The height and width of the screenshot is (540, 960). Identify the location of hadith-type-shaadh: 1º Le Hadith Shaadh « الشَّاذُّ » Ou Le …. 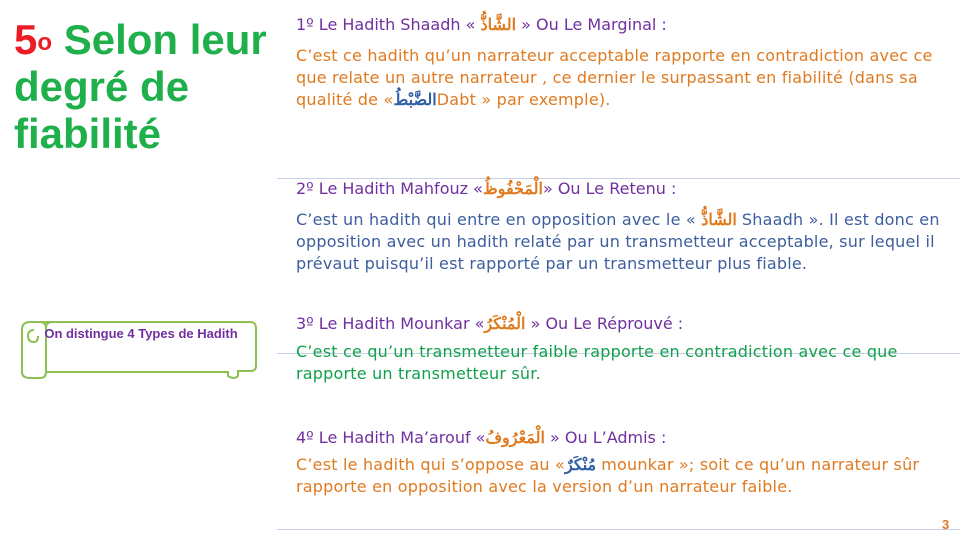
(626, 62).